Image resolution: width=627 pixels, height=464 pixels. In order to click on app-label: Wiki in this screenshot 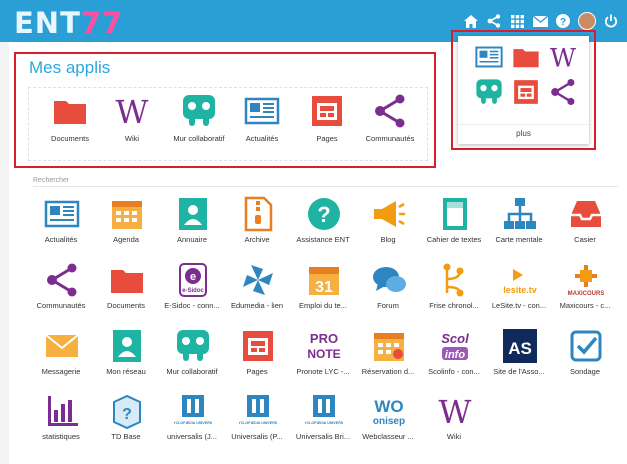, I will do `click(132, 138)`.